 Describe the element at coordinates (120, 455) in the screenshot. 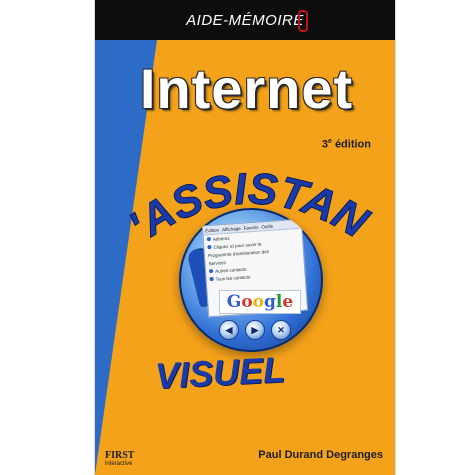

I see `publisher-name: FIRST` at that location.